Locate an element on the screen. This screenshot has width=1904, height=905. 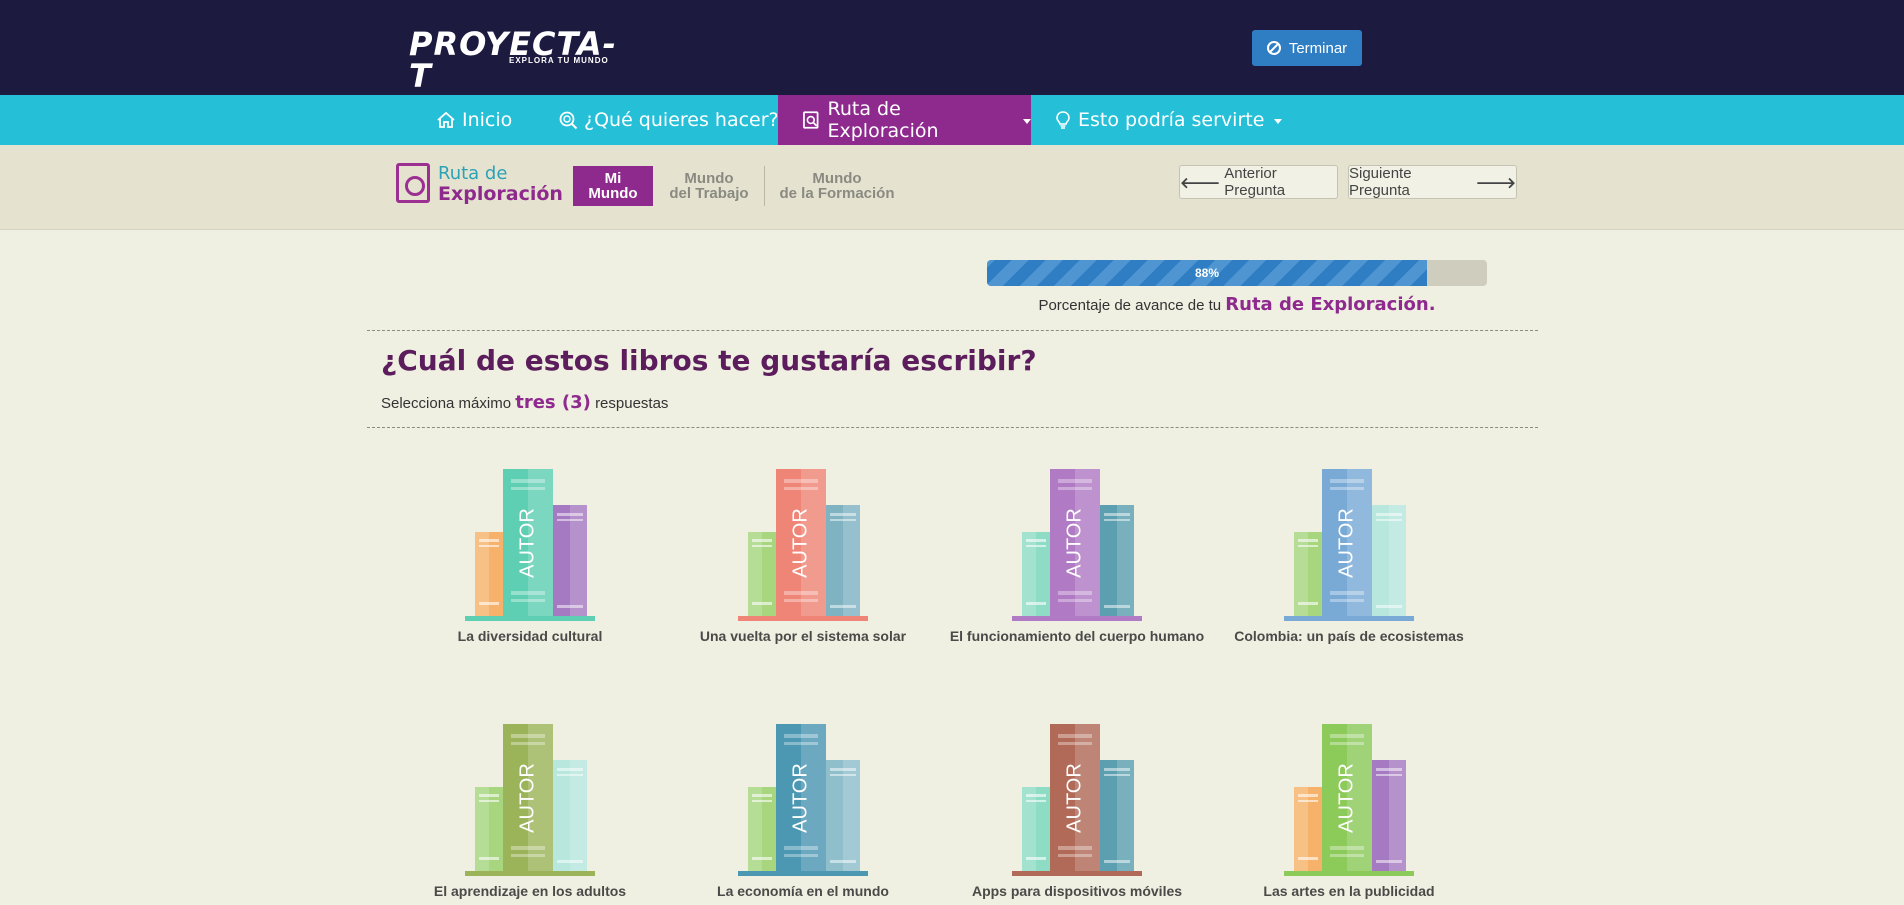
book-option-label: La diversidad cultural is located at coordinates (530, 636).